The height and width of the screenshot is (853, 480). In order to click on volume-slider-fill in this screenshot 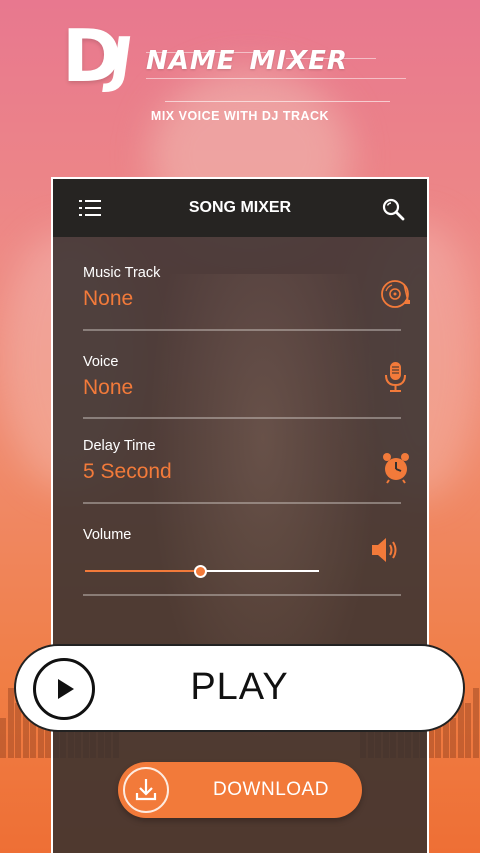, I will do `click(142, 571)`.